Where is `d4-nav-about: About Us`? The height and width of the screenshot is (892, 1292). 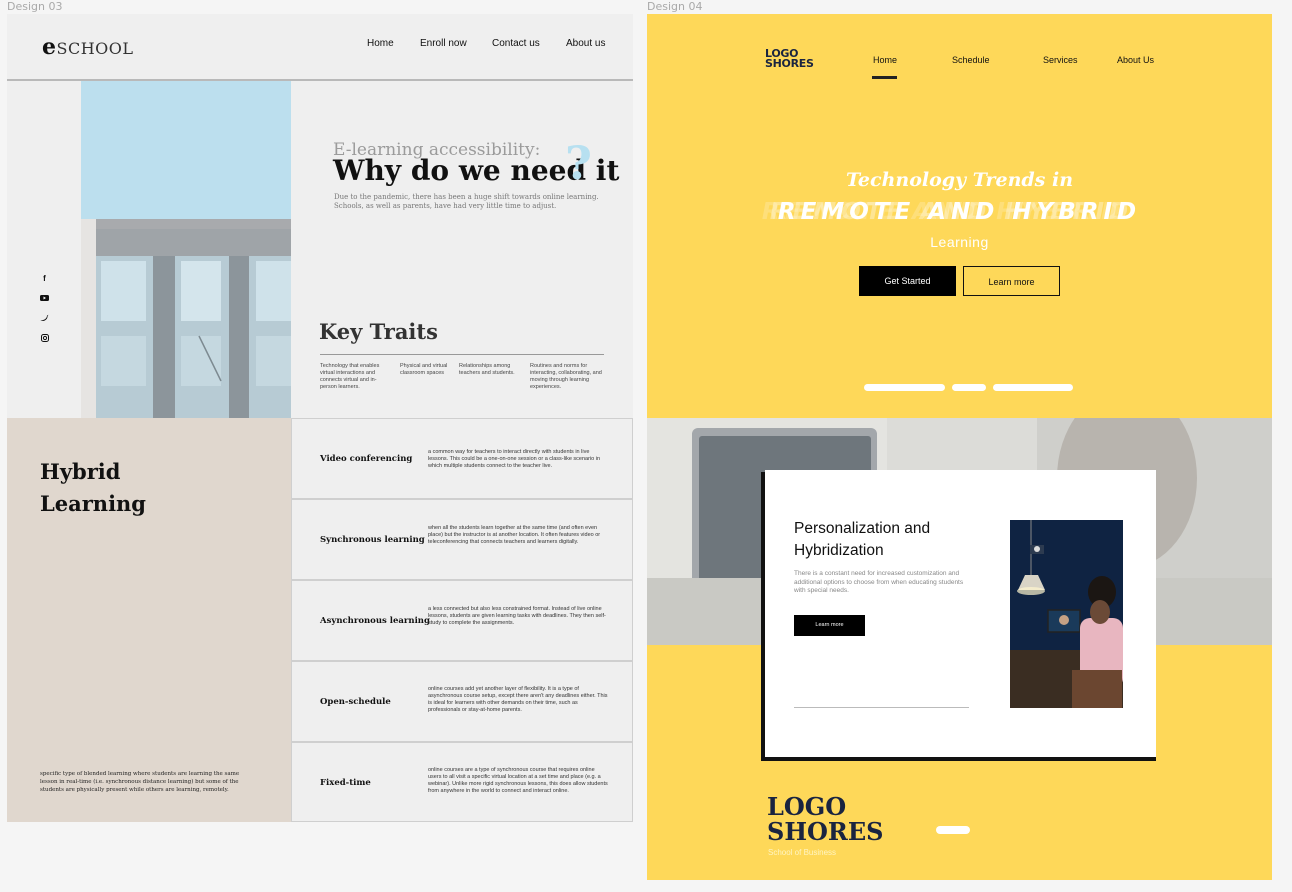
d4-nav-about: About Us is located at coordinates (1135, 60).